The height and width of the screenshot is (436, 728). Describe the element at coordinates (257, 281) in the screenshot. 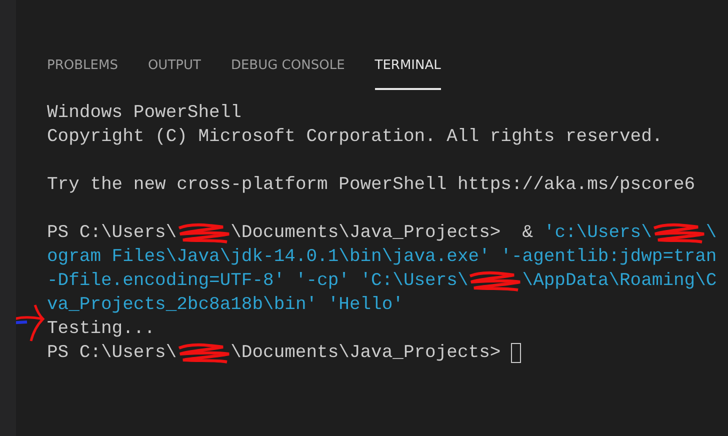

I see `terminal-text: -Dfile.encoding=UTF-8' '-cp' 'C:\Users\` at that location.